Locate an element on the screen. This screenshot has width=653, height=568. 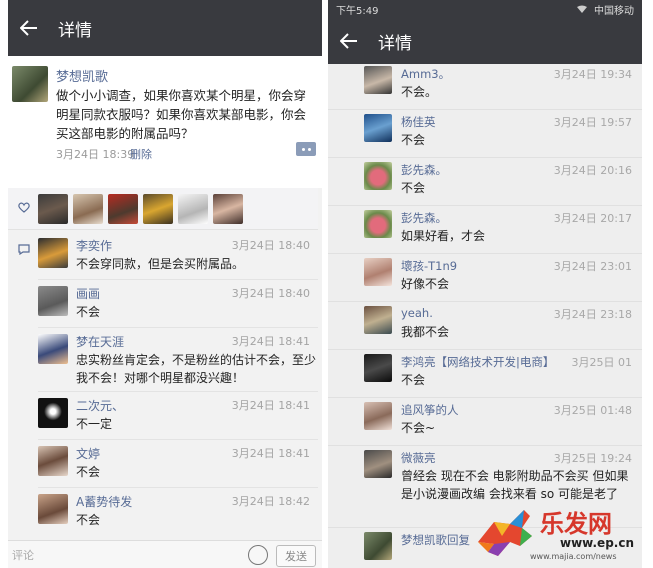
commenter-name: 杨佳英 is located at coordinates (418, 122).